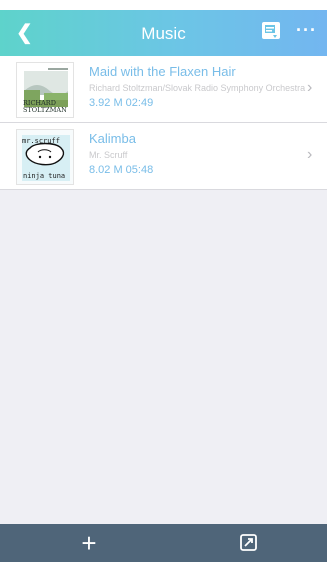  I want to click on track-artist: Mr. Scruff, so click(108, 155).